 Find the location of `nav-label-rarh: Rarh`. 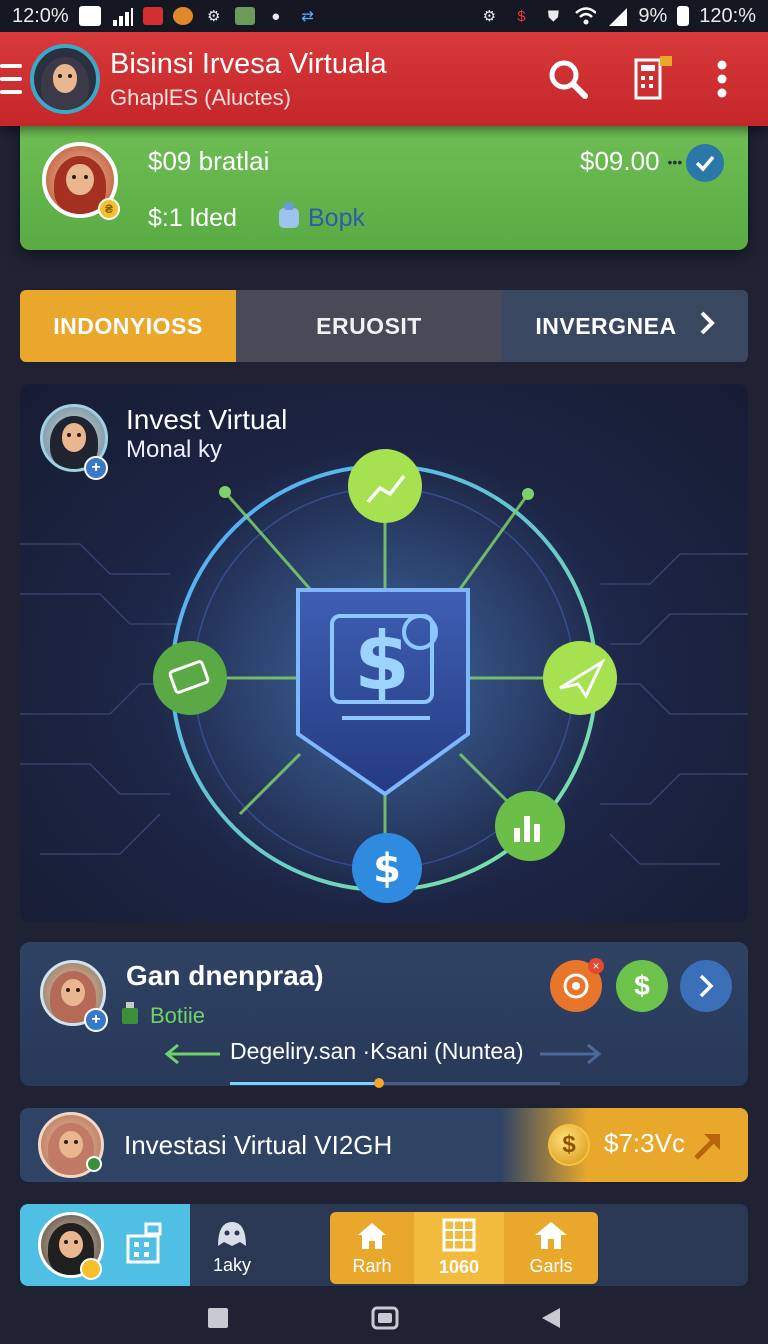

nav-label-rarh: Rarh is located at coordinates (372, 1266).